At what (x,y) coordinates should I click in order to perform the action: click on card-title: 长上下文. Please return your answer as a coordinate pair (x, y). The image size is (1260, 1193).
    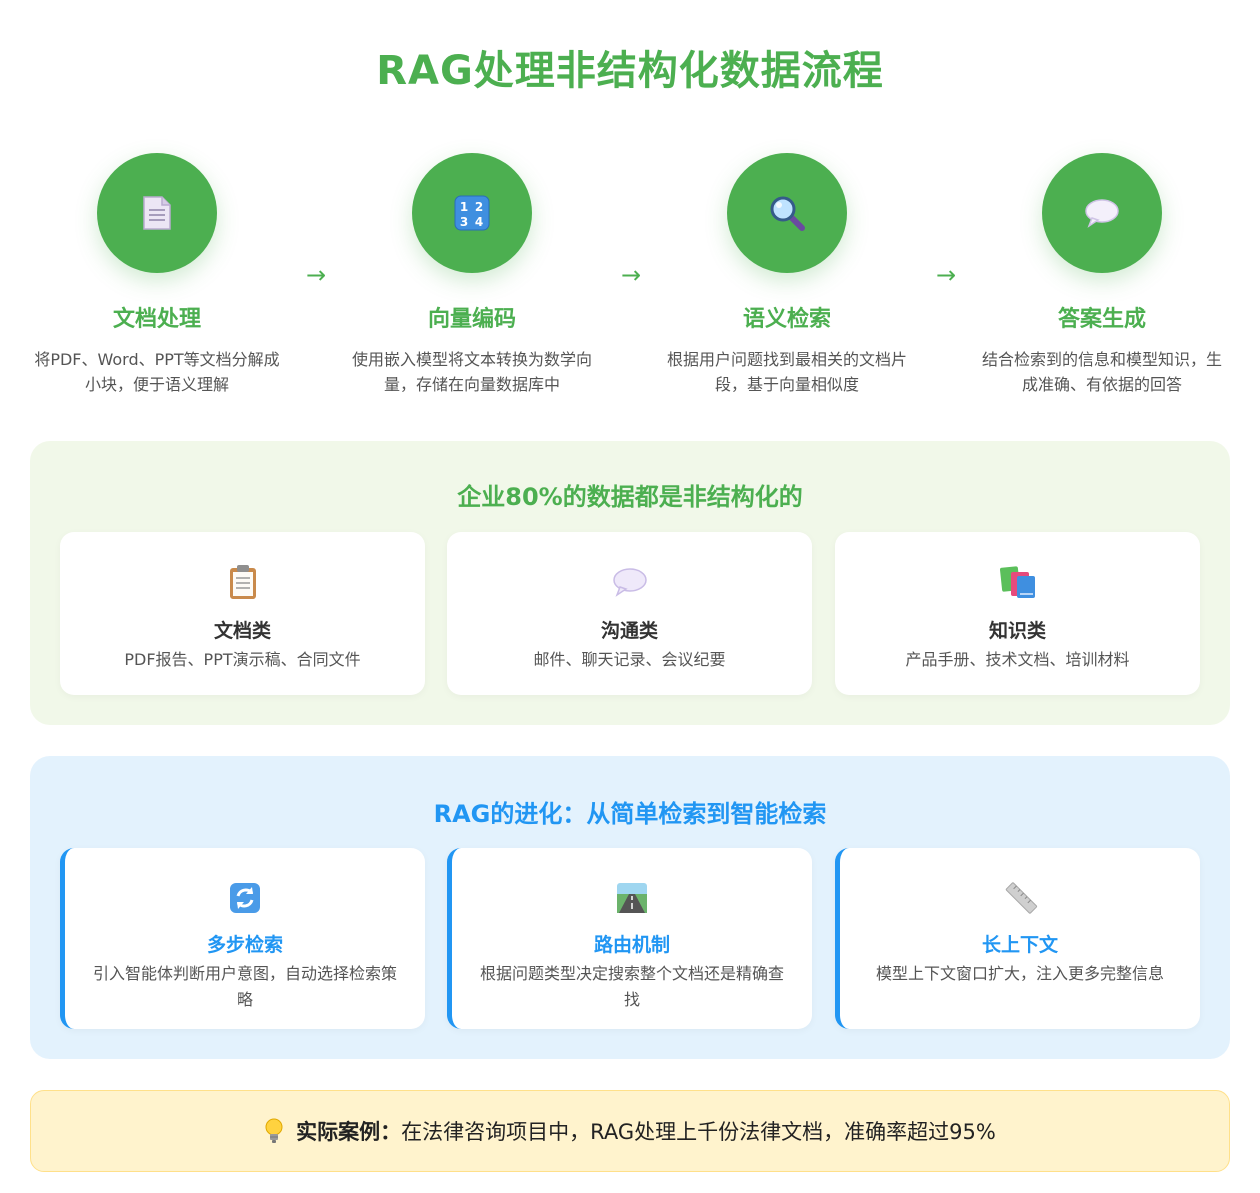
    Looking at the image, I should click on (1019, 945).